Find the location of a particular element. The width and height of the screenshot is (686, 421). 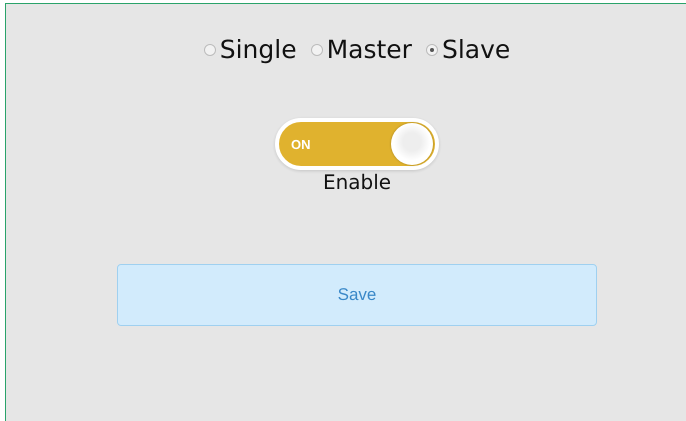

switch-label: Enable is located at coordinates (357, 182).